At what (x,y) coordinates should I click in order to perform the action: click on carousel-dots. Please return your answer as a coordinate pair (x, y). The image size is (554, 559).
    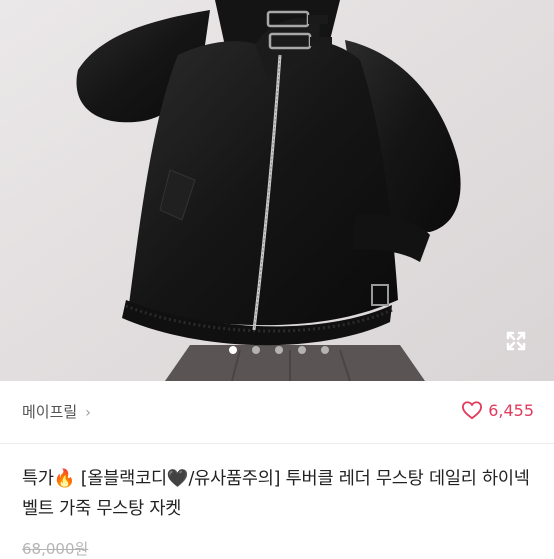
    Looking at the image, I should click on (277, 350).